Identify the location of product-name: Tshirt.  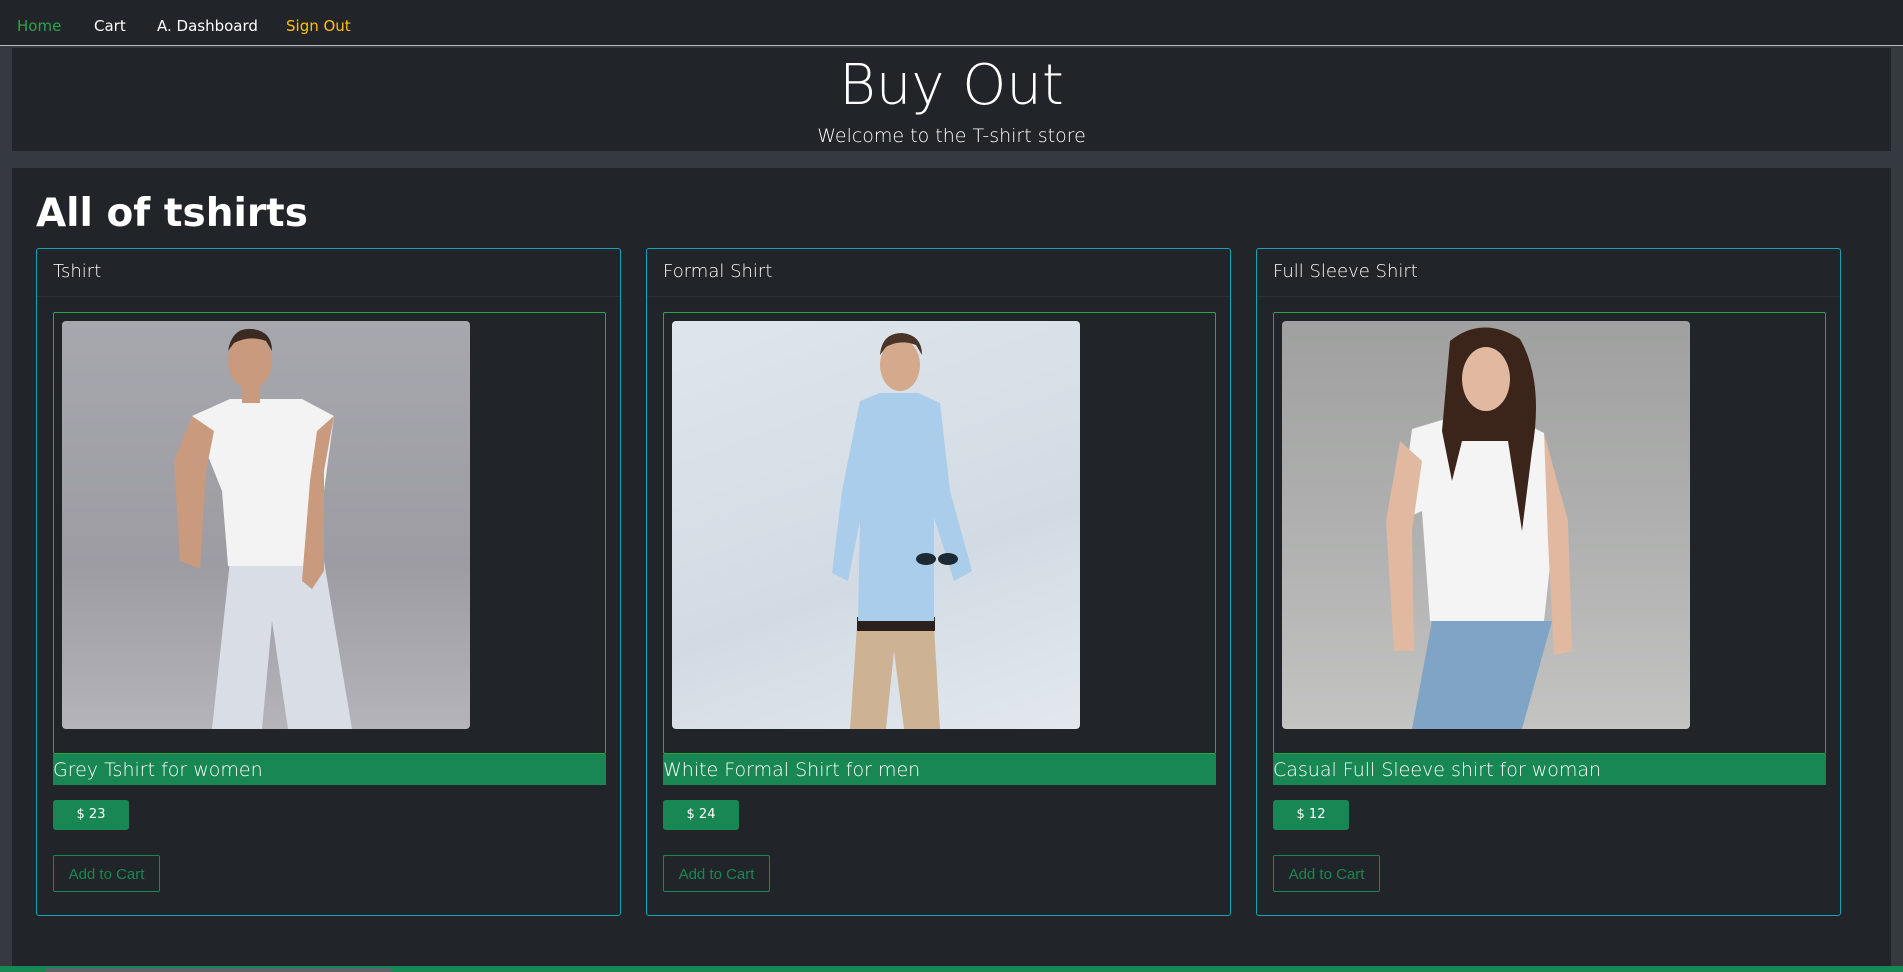
(77, 271).